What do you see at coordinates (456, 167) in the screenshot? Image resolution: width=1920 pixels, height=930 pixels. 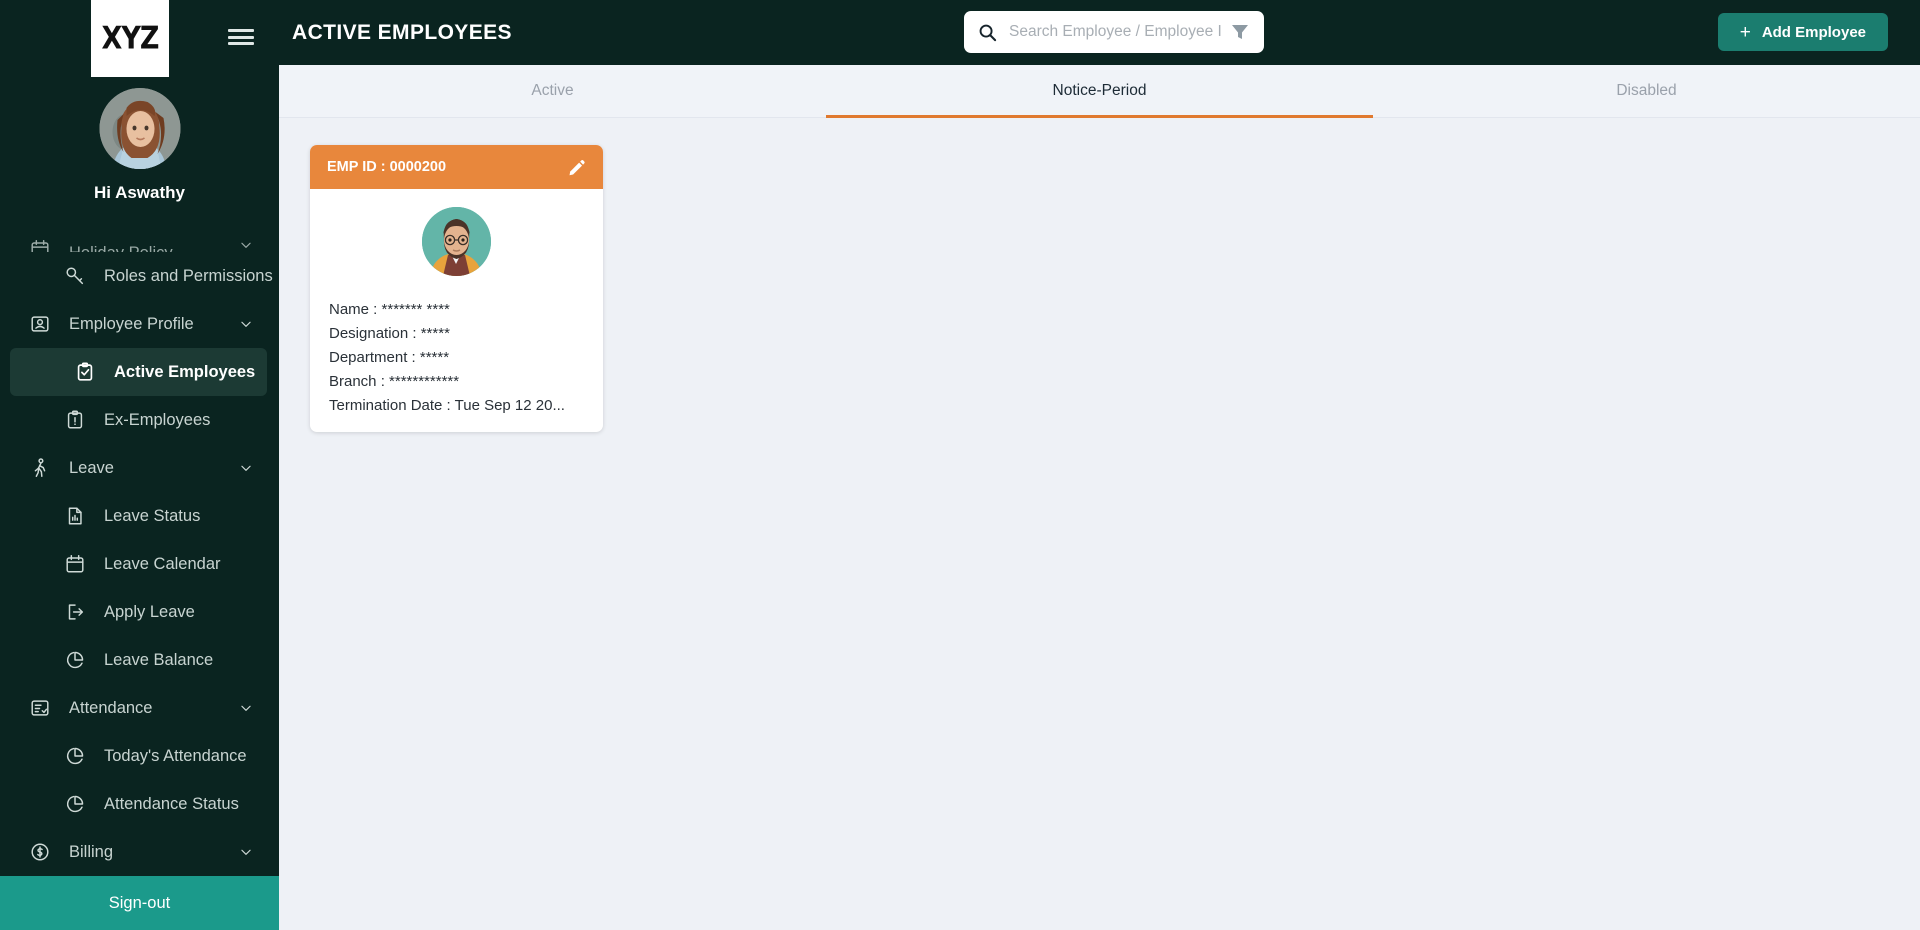 I see `employee-card-header: EMP ID : 0000200` at bounding box center [456, 167].